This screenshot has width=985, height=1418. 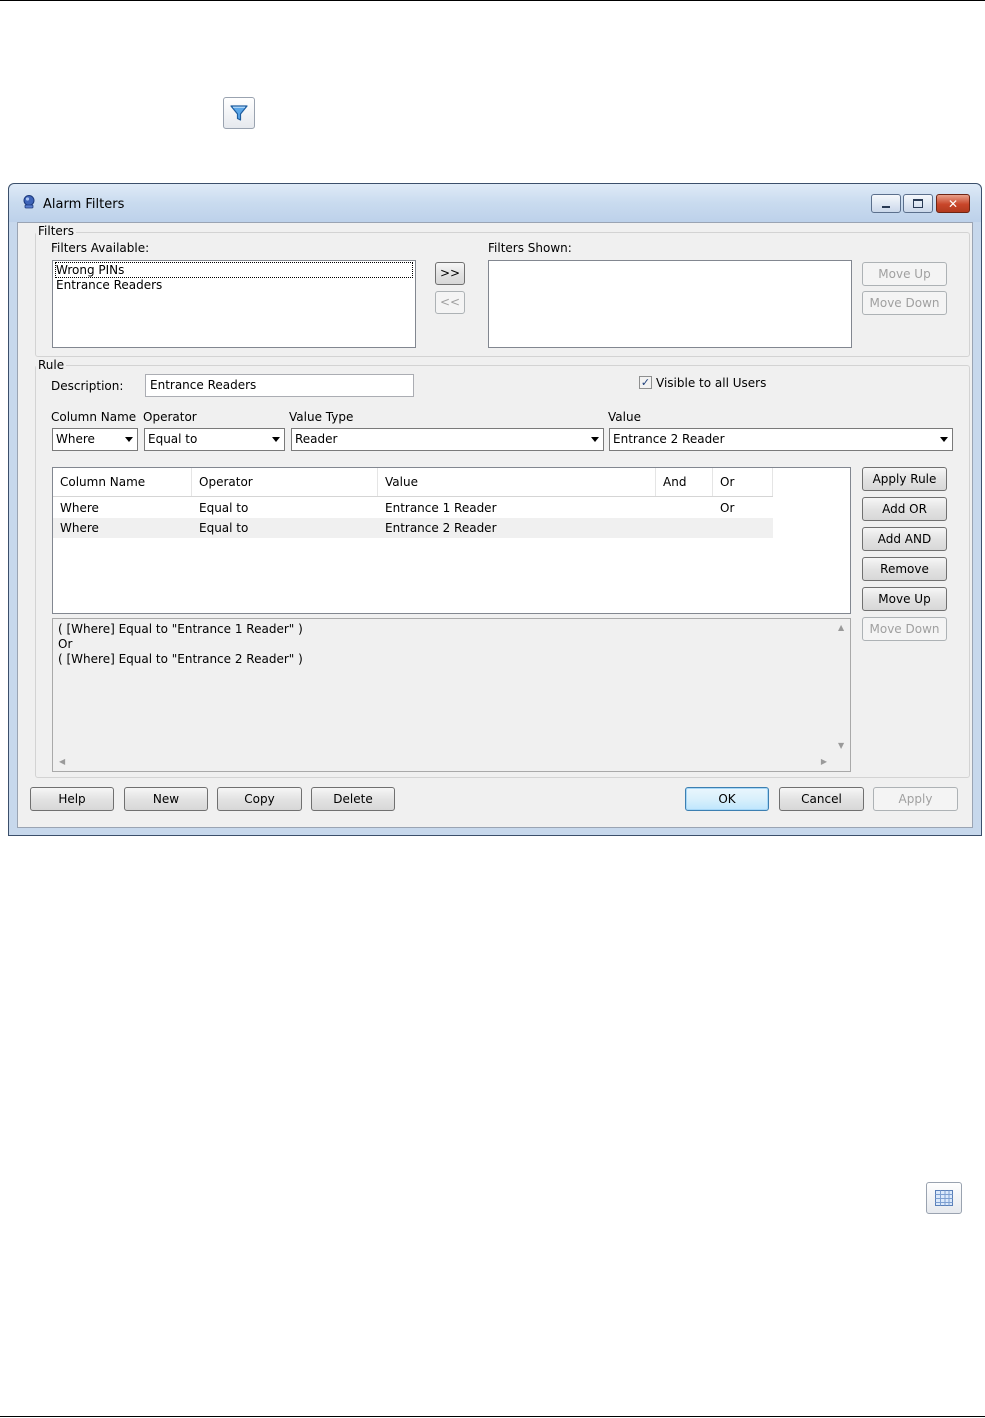 What do you see at coordinates (915, 799) in the screenshot?
I see `apply-button: Apply` at bounding box center [915, 799].